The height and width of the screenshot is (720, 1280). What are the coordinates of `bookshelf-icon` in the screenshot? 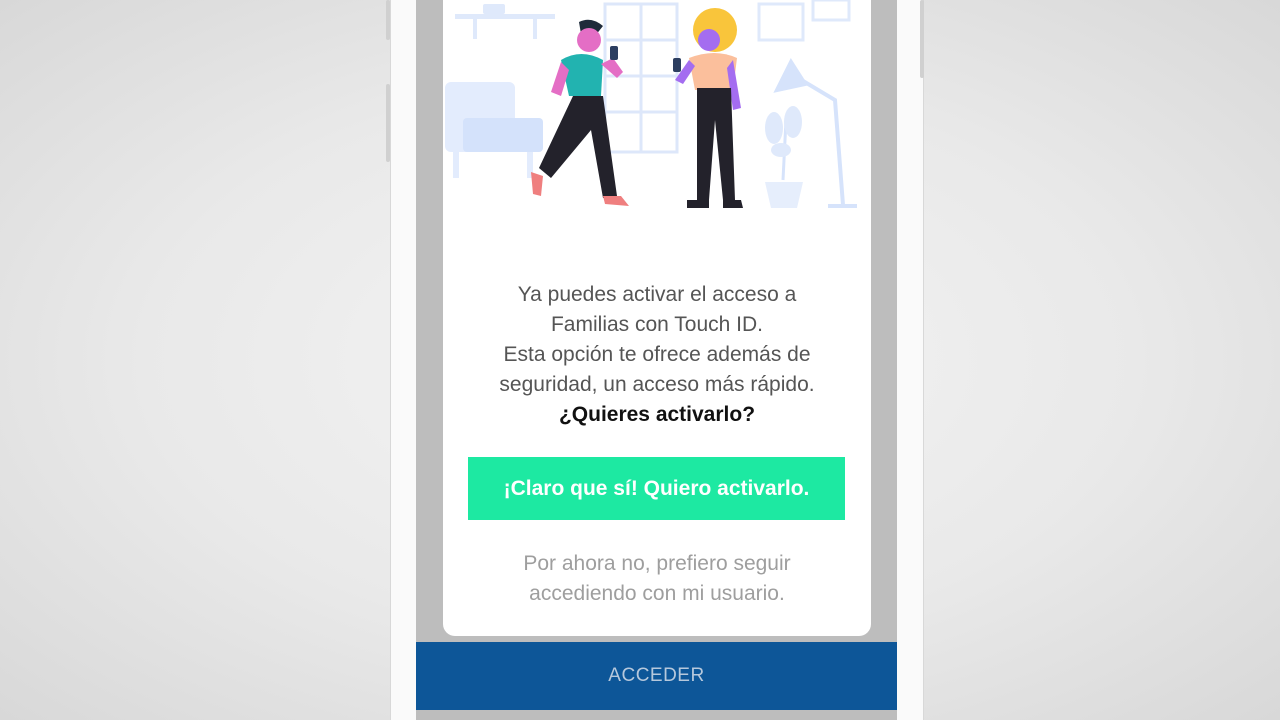 It's located at (641, 78).